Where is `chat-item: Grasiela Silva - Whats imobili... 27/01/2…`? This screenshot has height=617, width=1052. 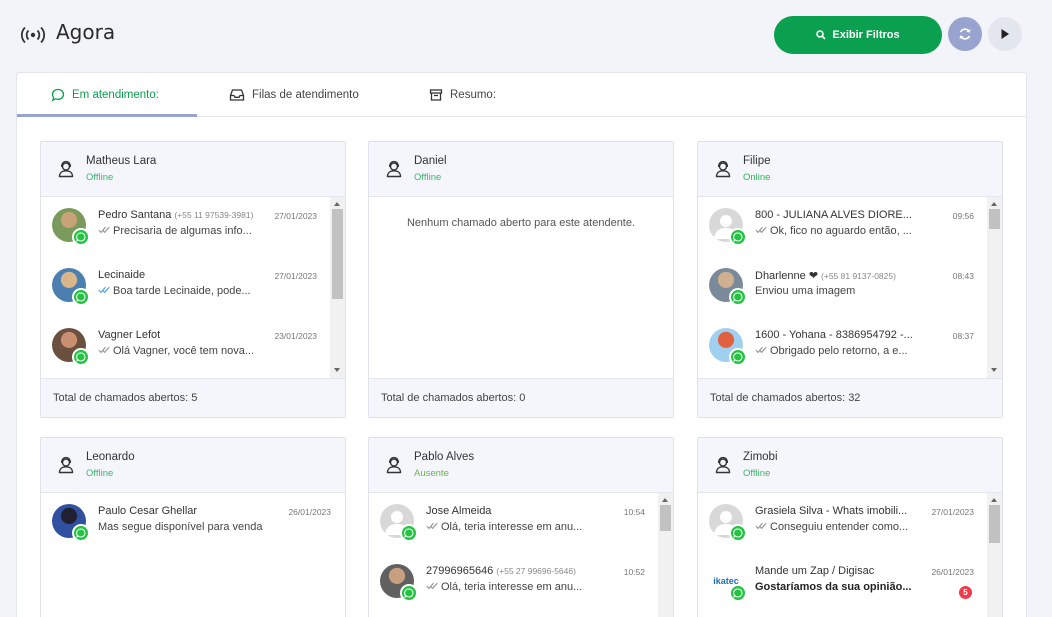
chat-item: Grasiela Silva - Whats imobili... 27/01/2… is located at coordinates (843, 534).